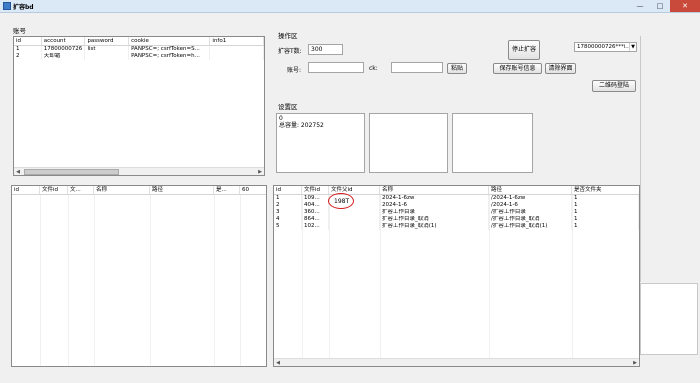  I want to click on col-header-password: password, so click(107, 41).